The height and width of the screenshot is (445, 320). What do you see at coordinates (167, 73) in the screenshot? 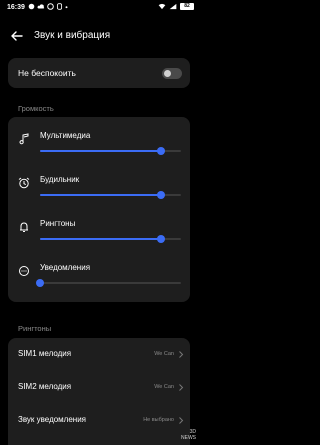
I see `toggle-knob` at bounding box center [167, 73].